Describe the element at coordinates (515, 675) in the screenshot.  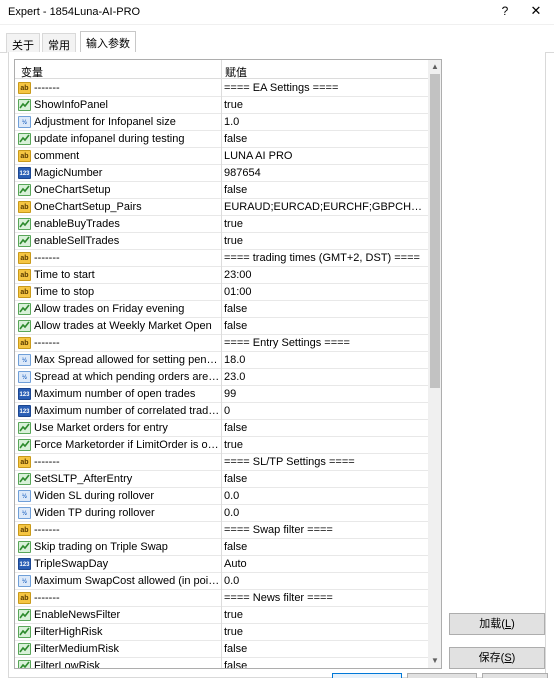
I see `reset-button` at that location.